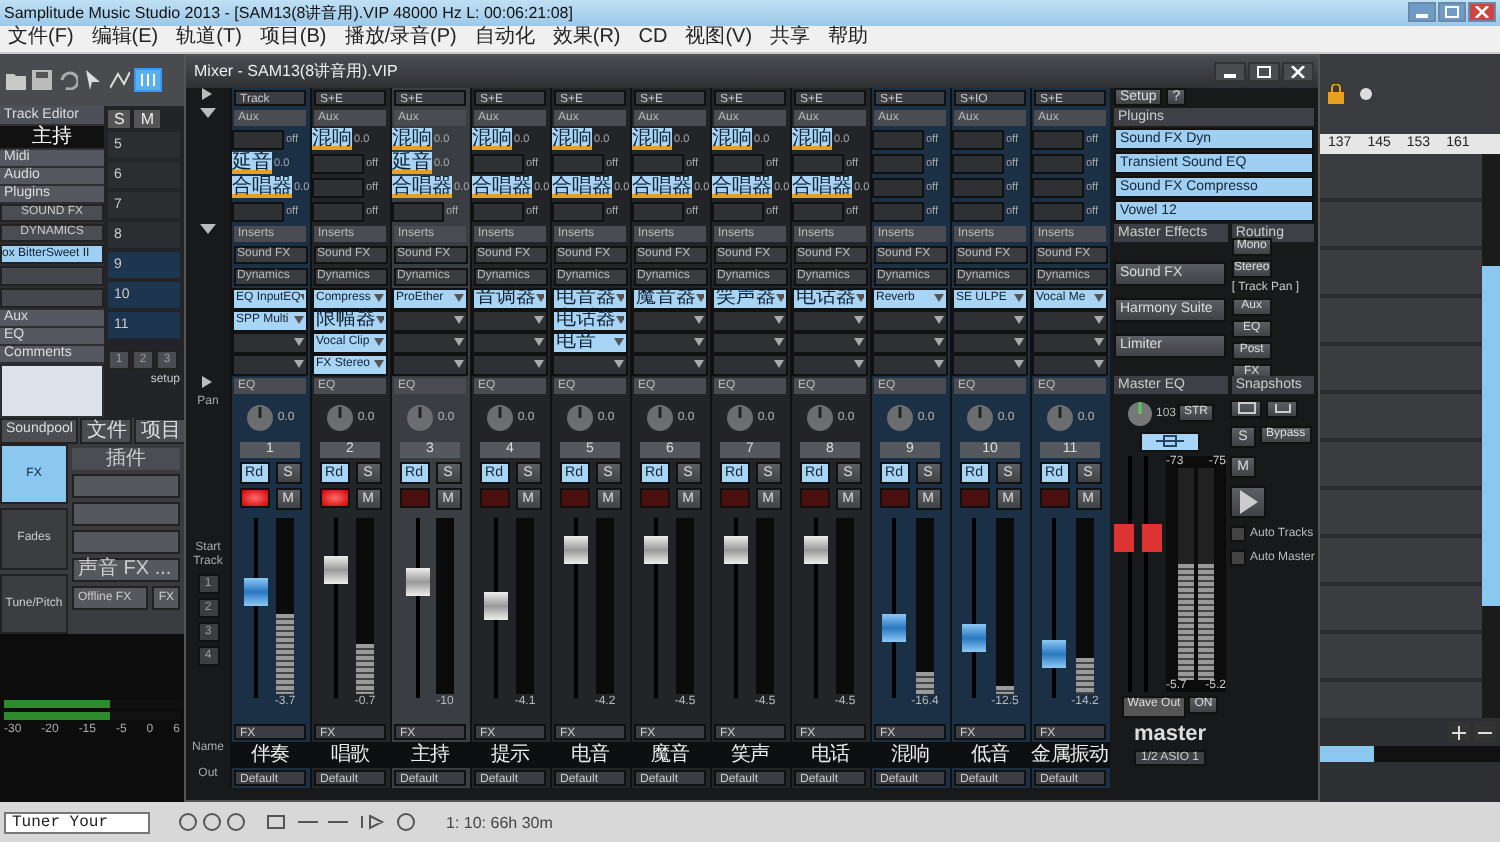  Describe the element at coordinates (1070, 754) in the screenshot. I see `channel-name: 金属振动` at that location.